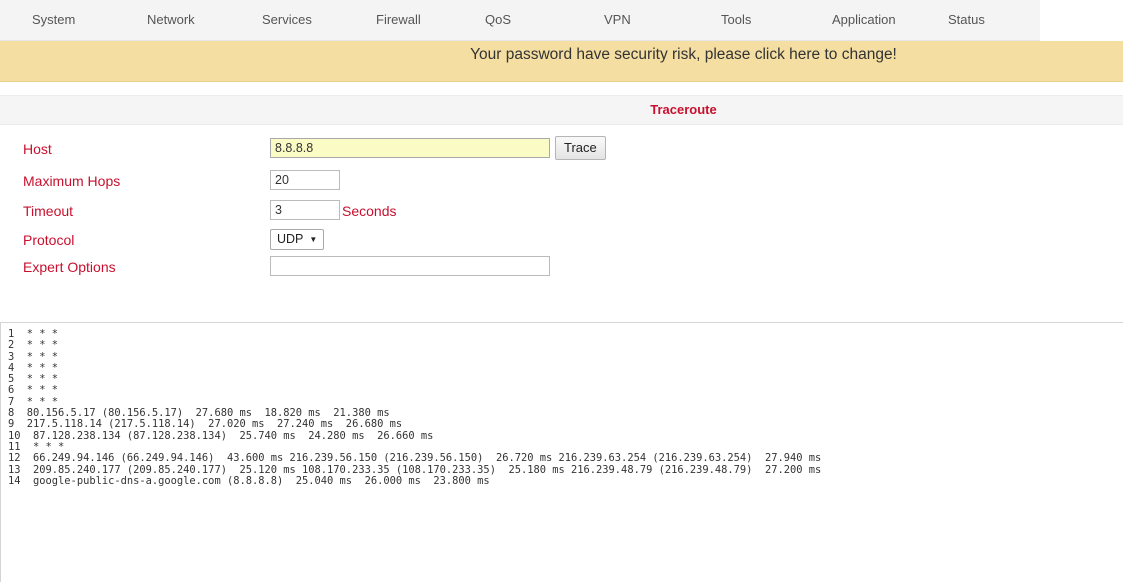 This screenshot has width=1123, height=582. I want to click on page-title: Traceroute, so click(683, 109).